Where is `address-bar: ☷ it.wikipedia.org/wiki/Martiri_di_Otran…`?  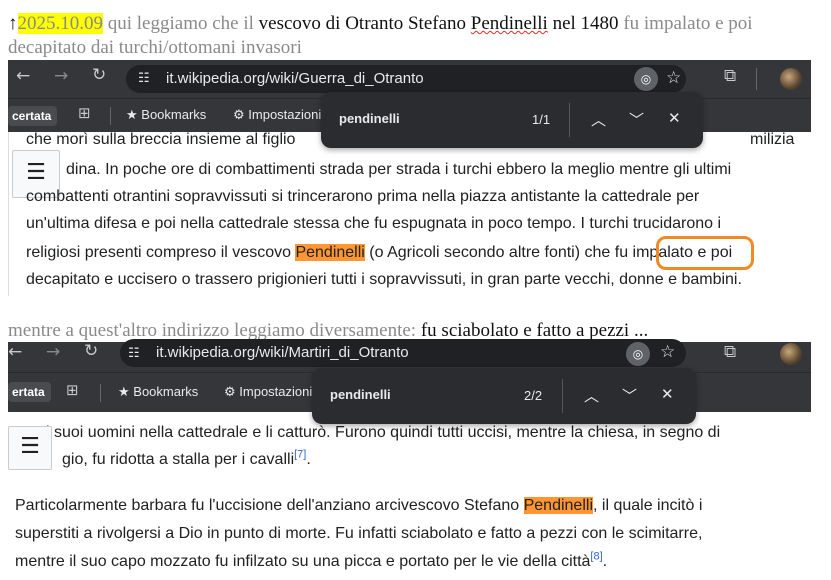 address-bar: ☷ it.wikipedia.org/wiki/Martiri_di_Otran… is located at coordinates (403, 353).